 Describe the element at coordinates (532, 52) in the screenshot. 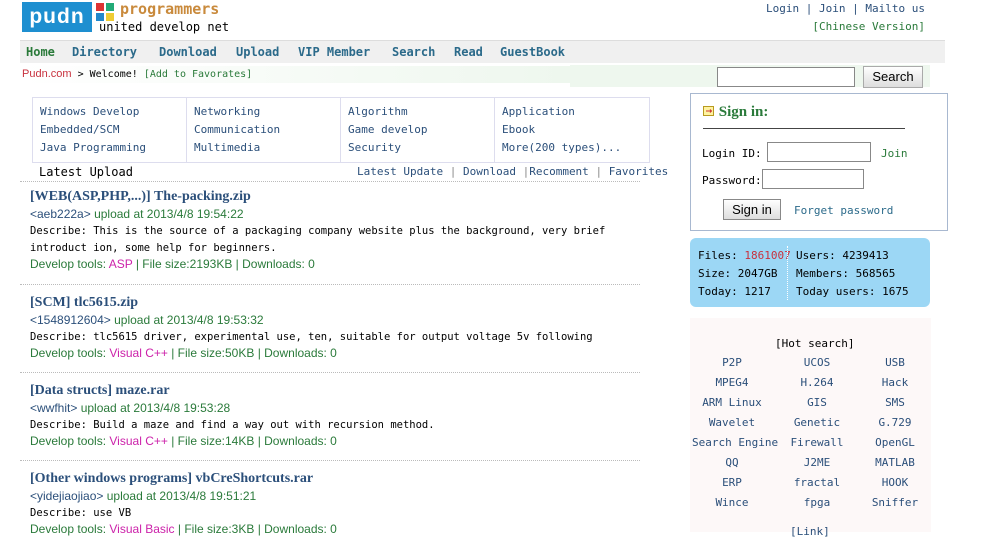

I see `nav-guestbook: GuestBook` at that location.